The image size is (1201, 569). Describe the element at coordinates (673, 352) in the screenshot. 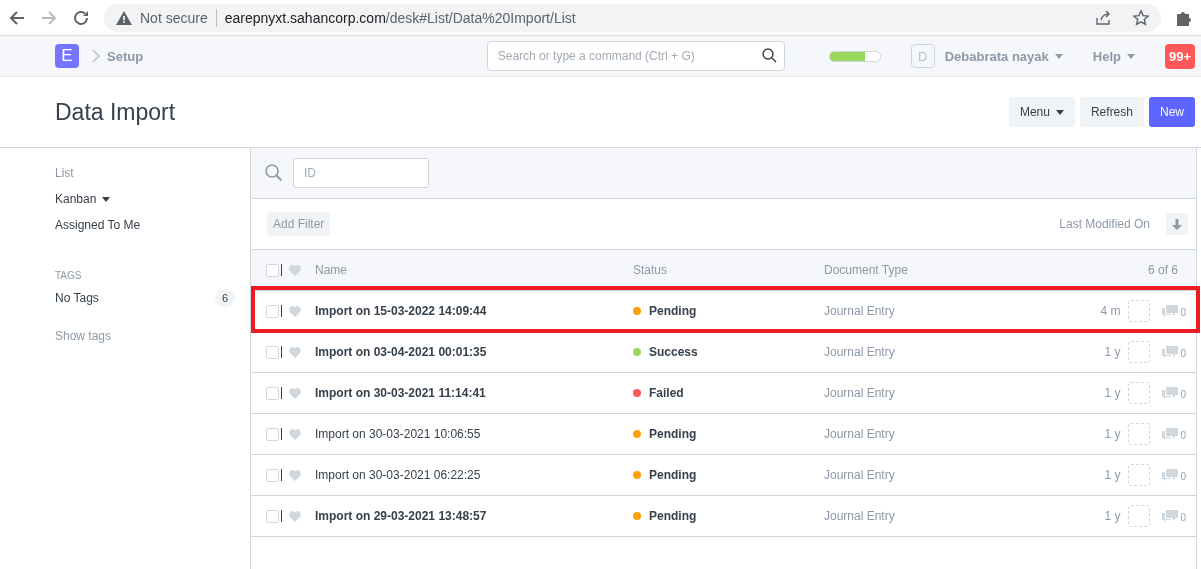

I see `status-text: Success` at that location.